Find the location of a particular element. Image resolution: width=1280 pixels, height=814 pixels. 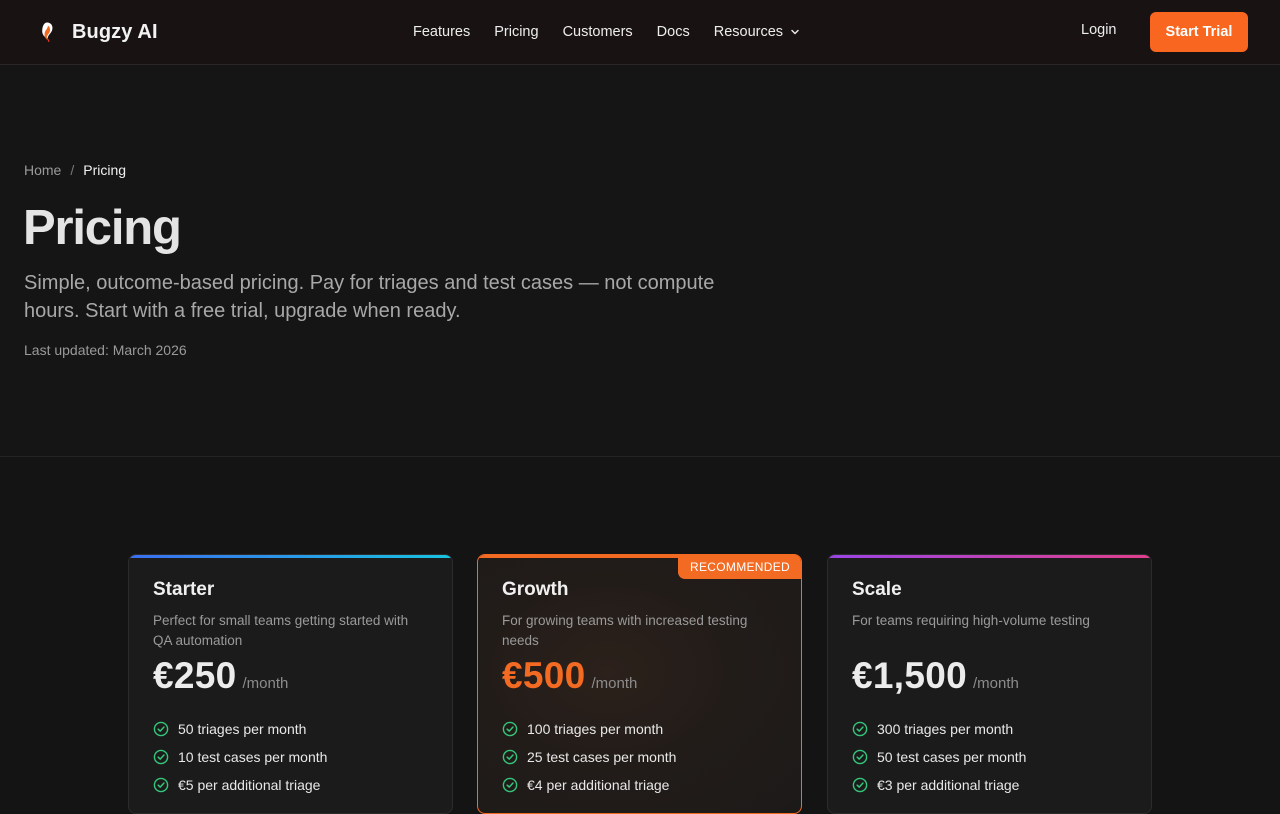

plan-description: For teams requiring high-volume testing is located at coordinates (971, 620).